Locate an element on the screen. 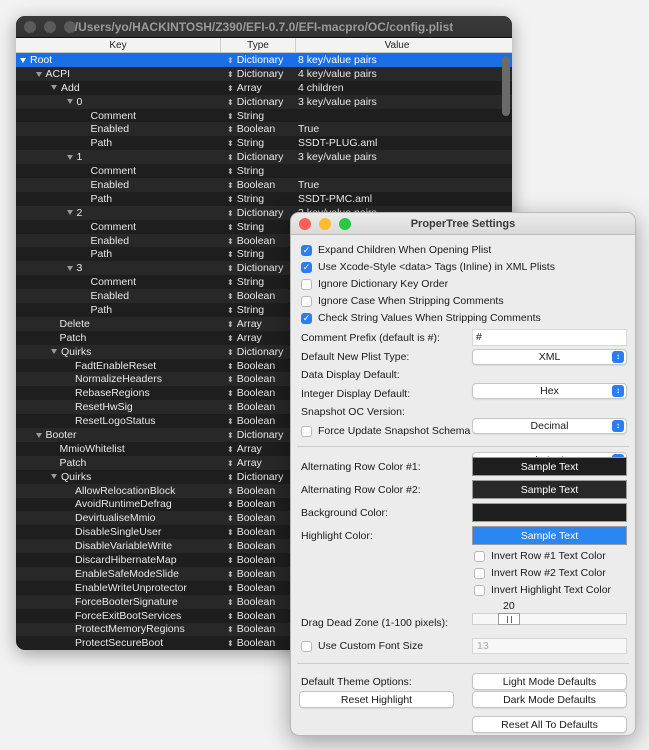 This screenshot has height=750, width=649. invert-row-1-checkbox: Invert Row #1 Text Color is located at coordinates (540, 556).